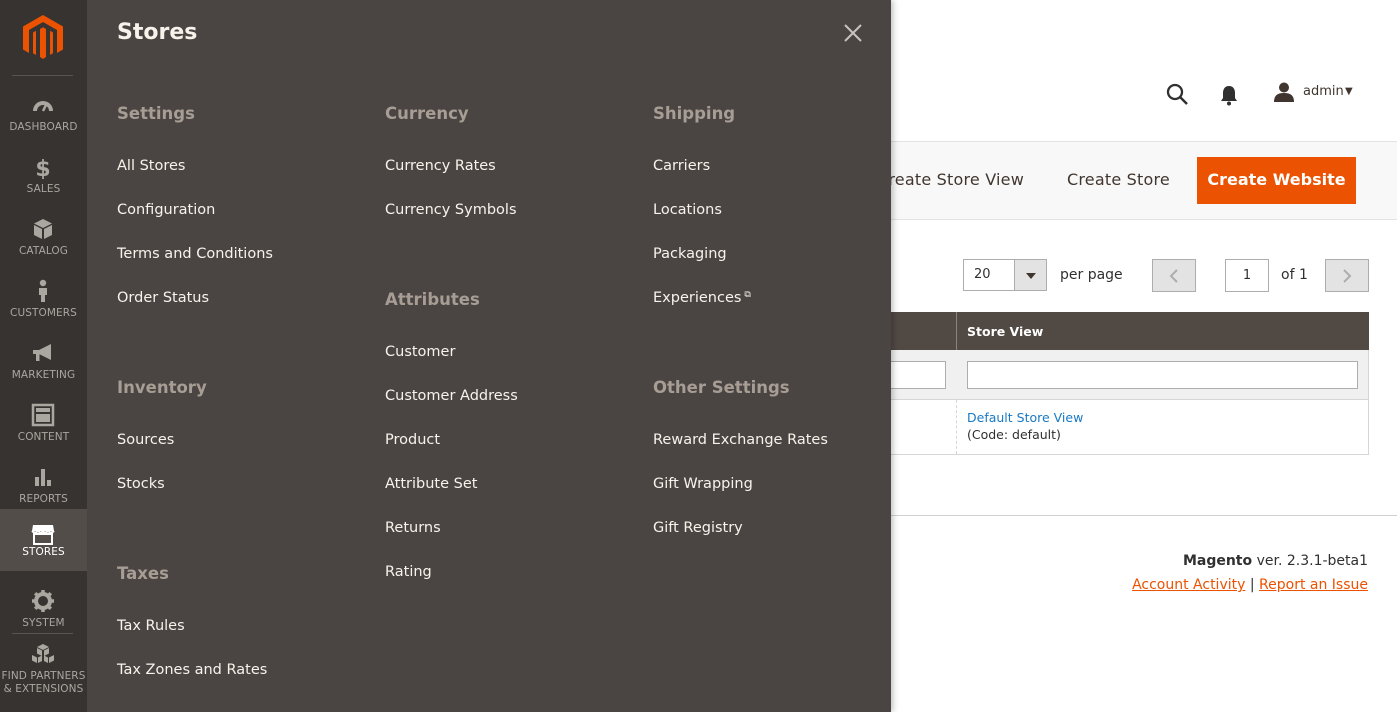 This screenshot has width=1397, height=712. What do you see at coordinates (747, 295) in the screenshot?
I see `external-link-icon: ⧉` at bounding box center [747, 295].